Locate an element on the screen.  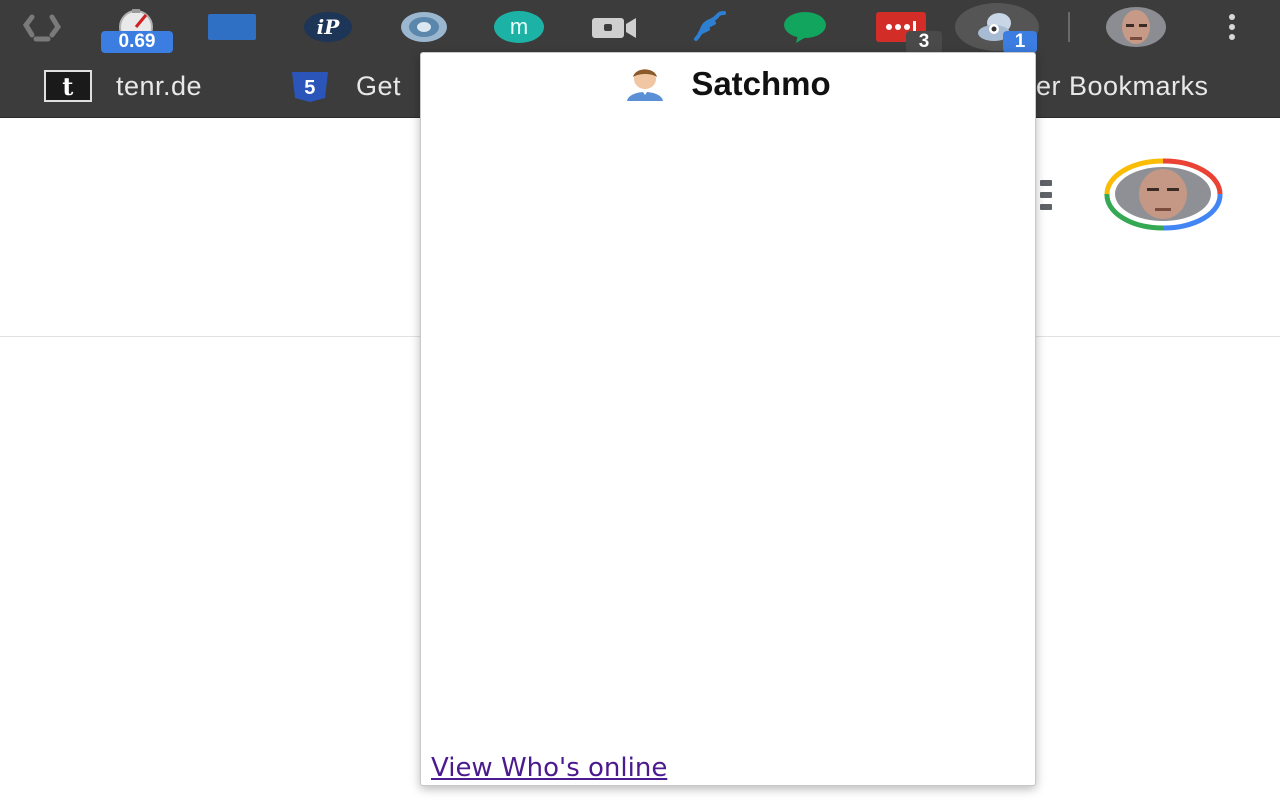
recycle-icon is located at coordinates (42, 27).